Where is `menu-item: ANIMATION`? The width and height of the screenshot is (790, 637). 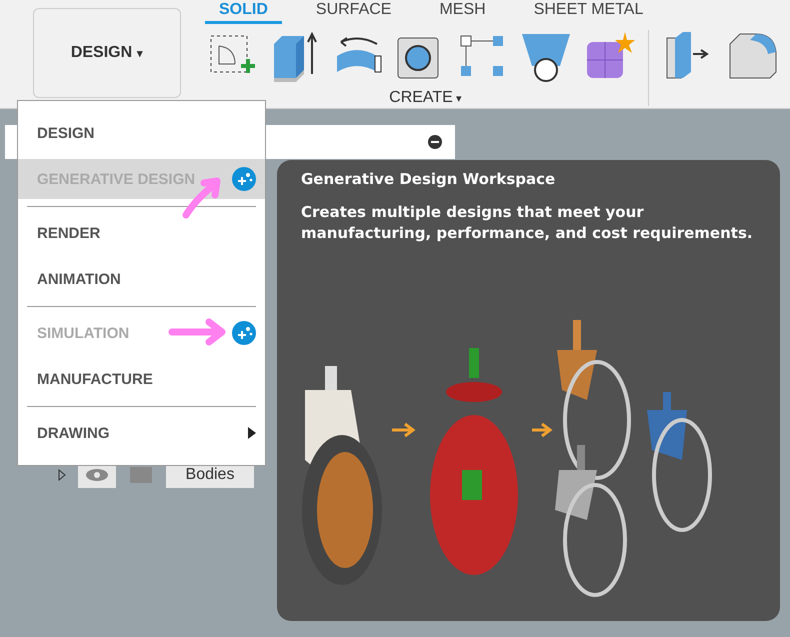
menu-item: ANIMATION is located at coordinates (141, 283).